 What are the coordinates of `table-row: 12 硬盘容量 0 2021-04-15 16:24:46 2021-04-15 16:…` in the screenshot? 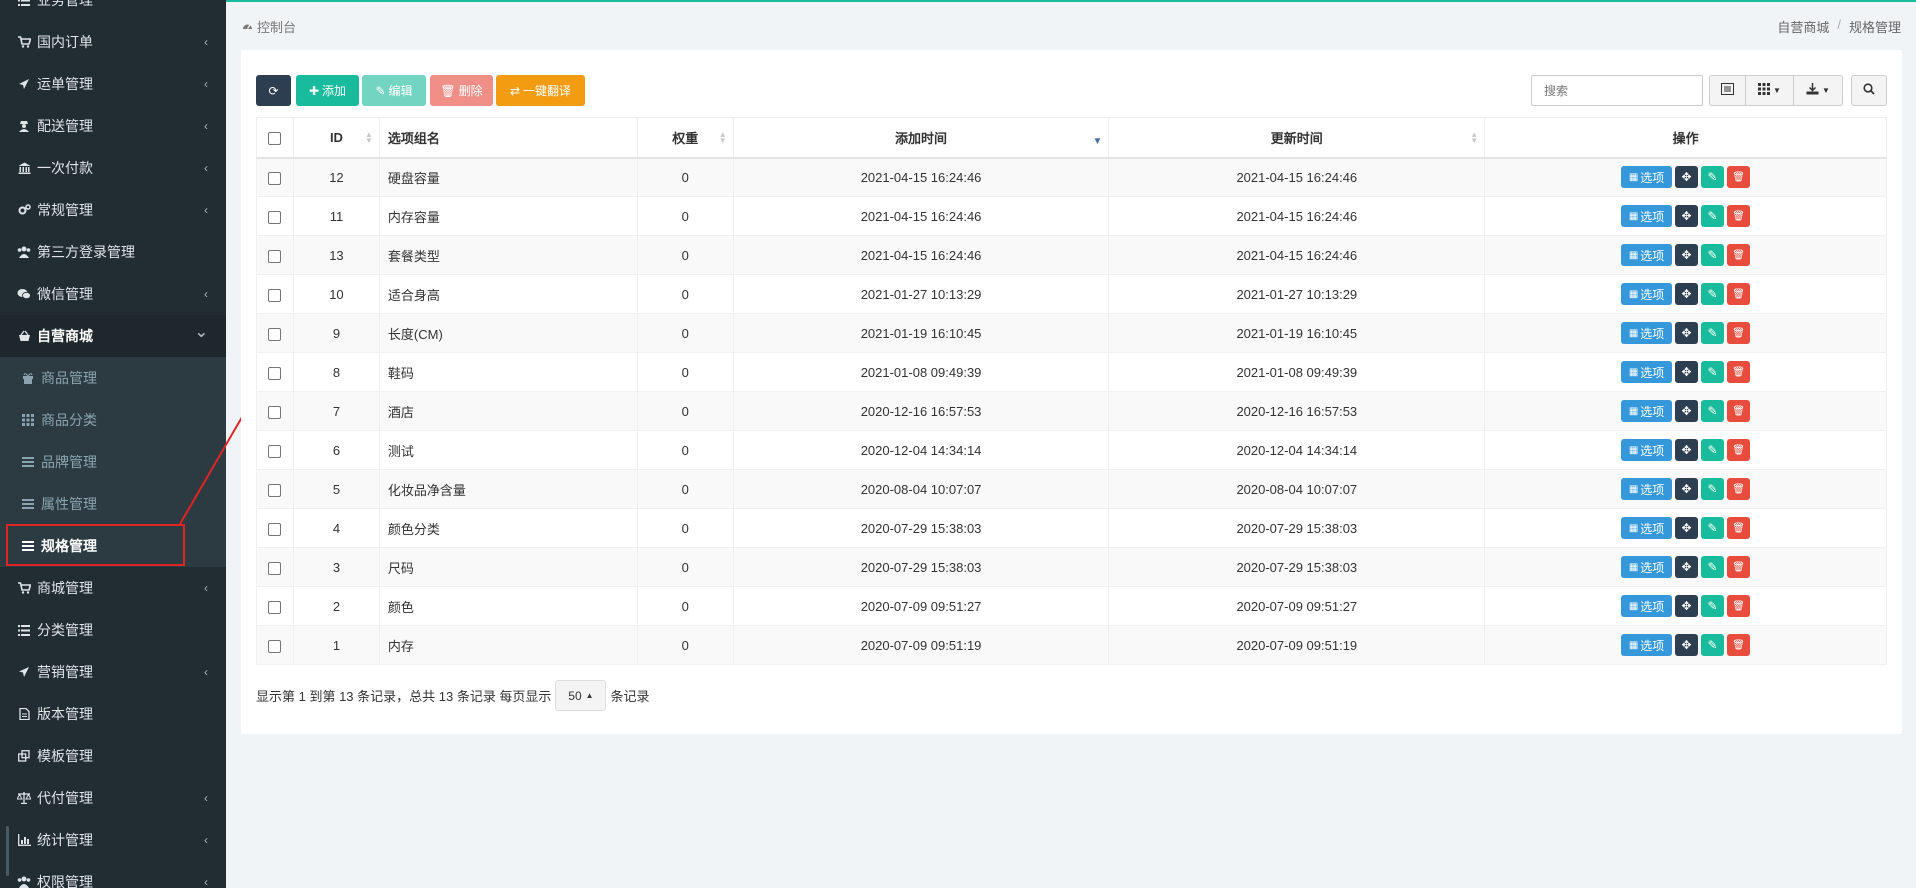 It's located at (1071, 177).